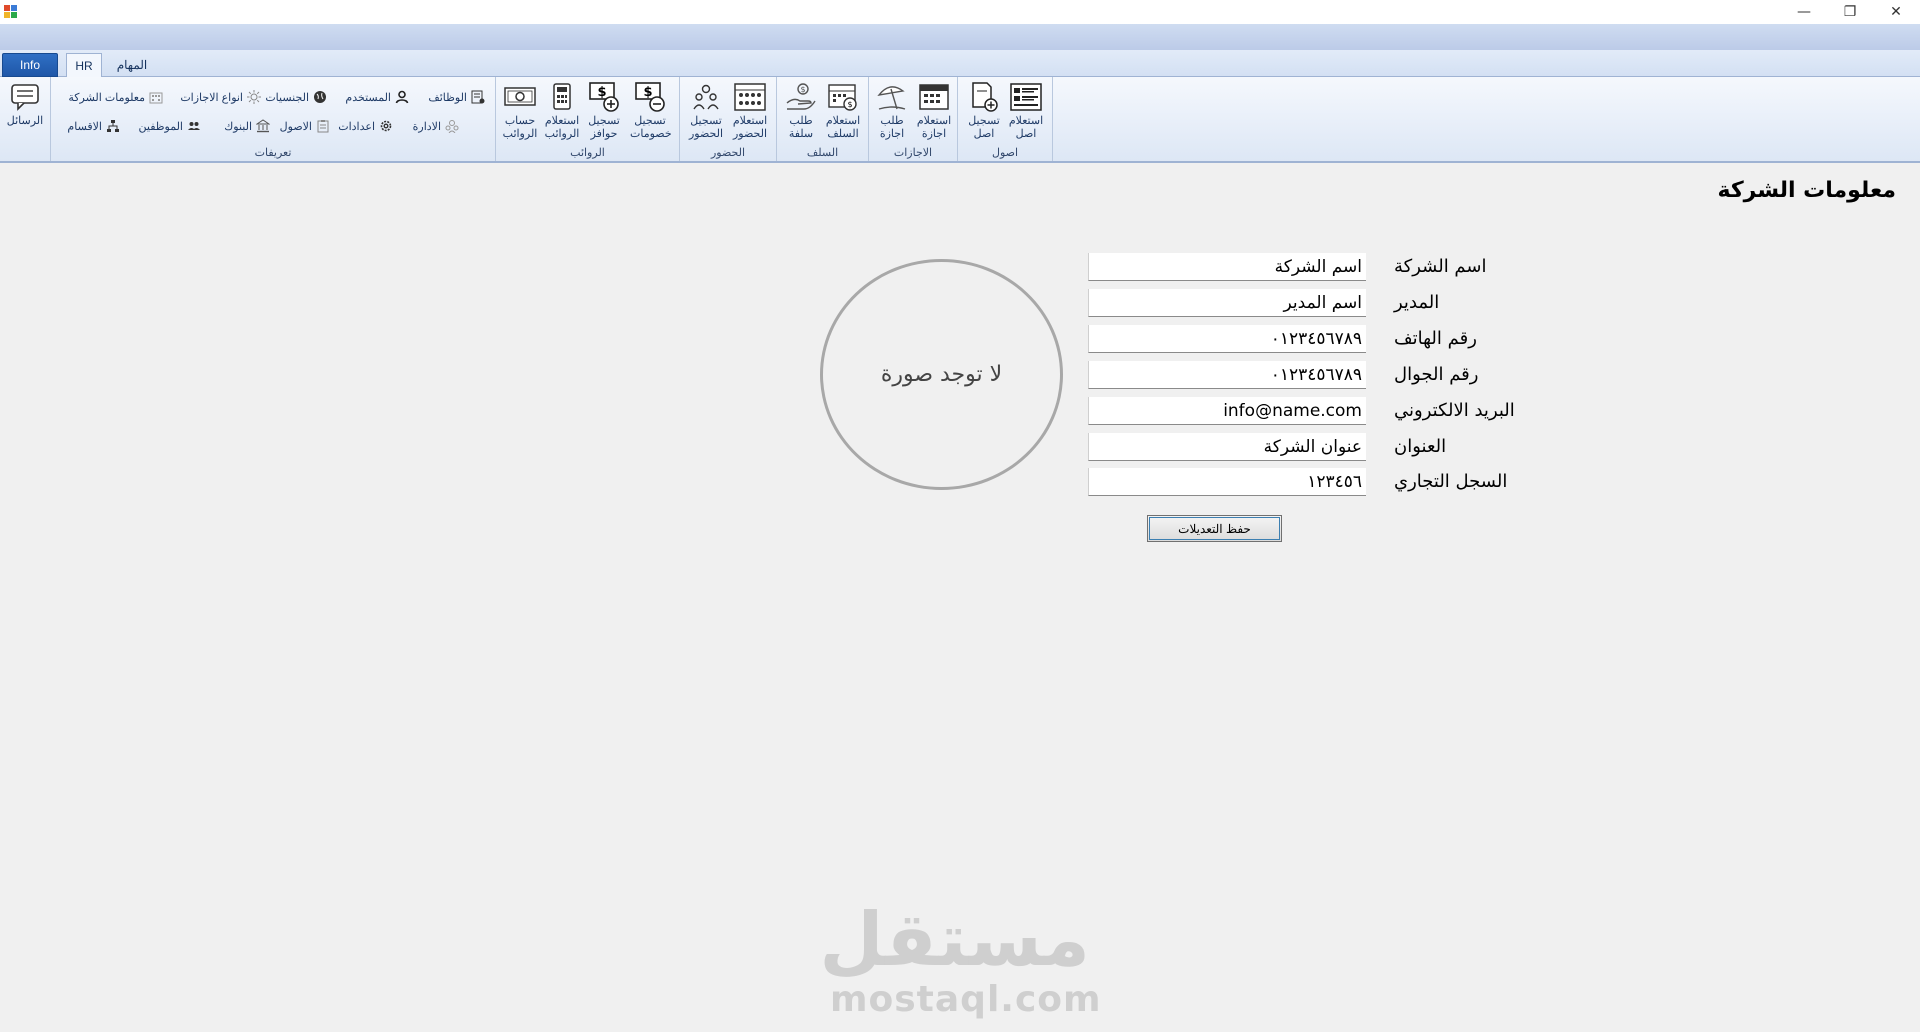 This screenshot has width=1920, height=1032. Describe the element at coordinates (520, 97) in the screenshot. I see `money-icon` at that location.